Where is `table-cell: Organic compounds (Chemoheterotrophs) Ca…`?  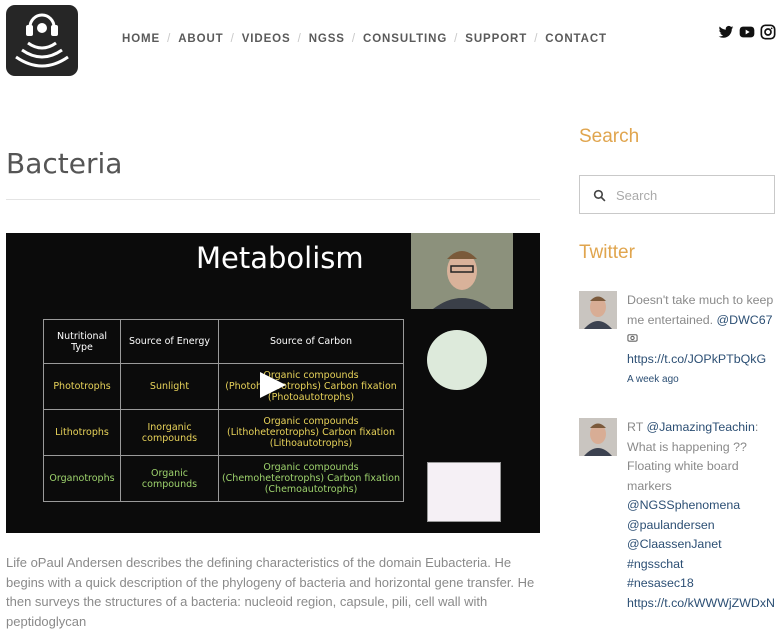 table-cell: Organic compounds (Chemoheterotrophs) Ca… is located at coordinates (311, 478).